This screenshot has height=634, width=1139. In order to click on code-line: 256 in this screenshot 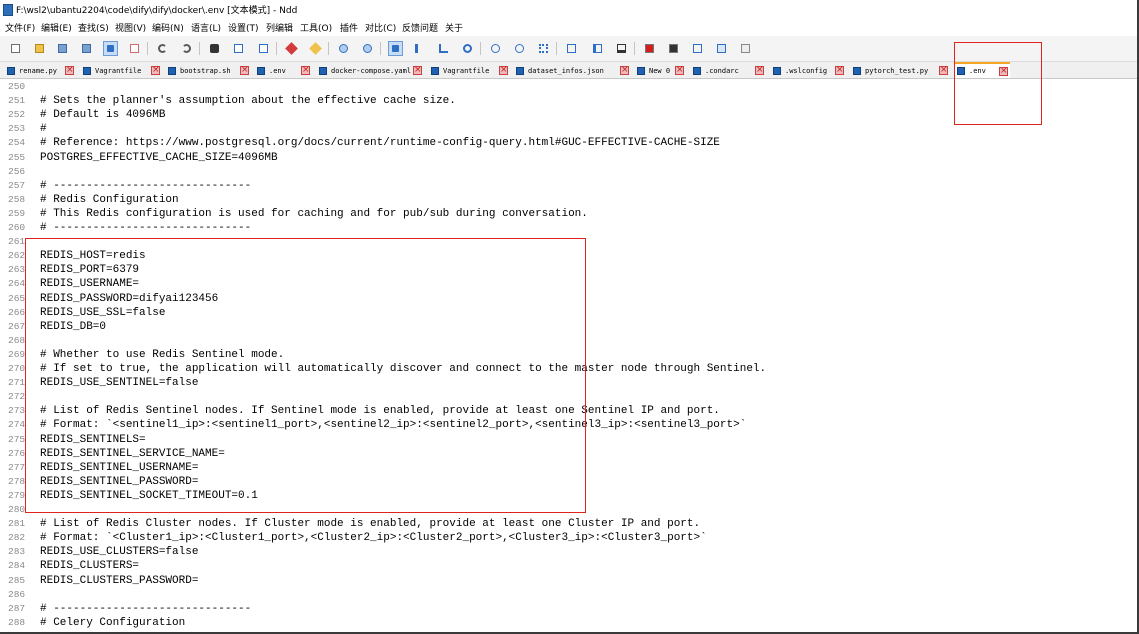, I will do `click(568, 172)`.